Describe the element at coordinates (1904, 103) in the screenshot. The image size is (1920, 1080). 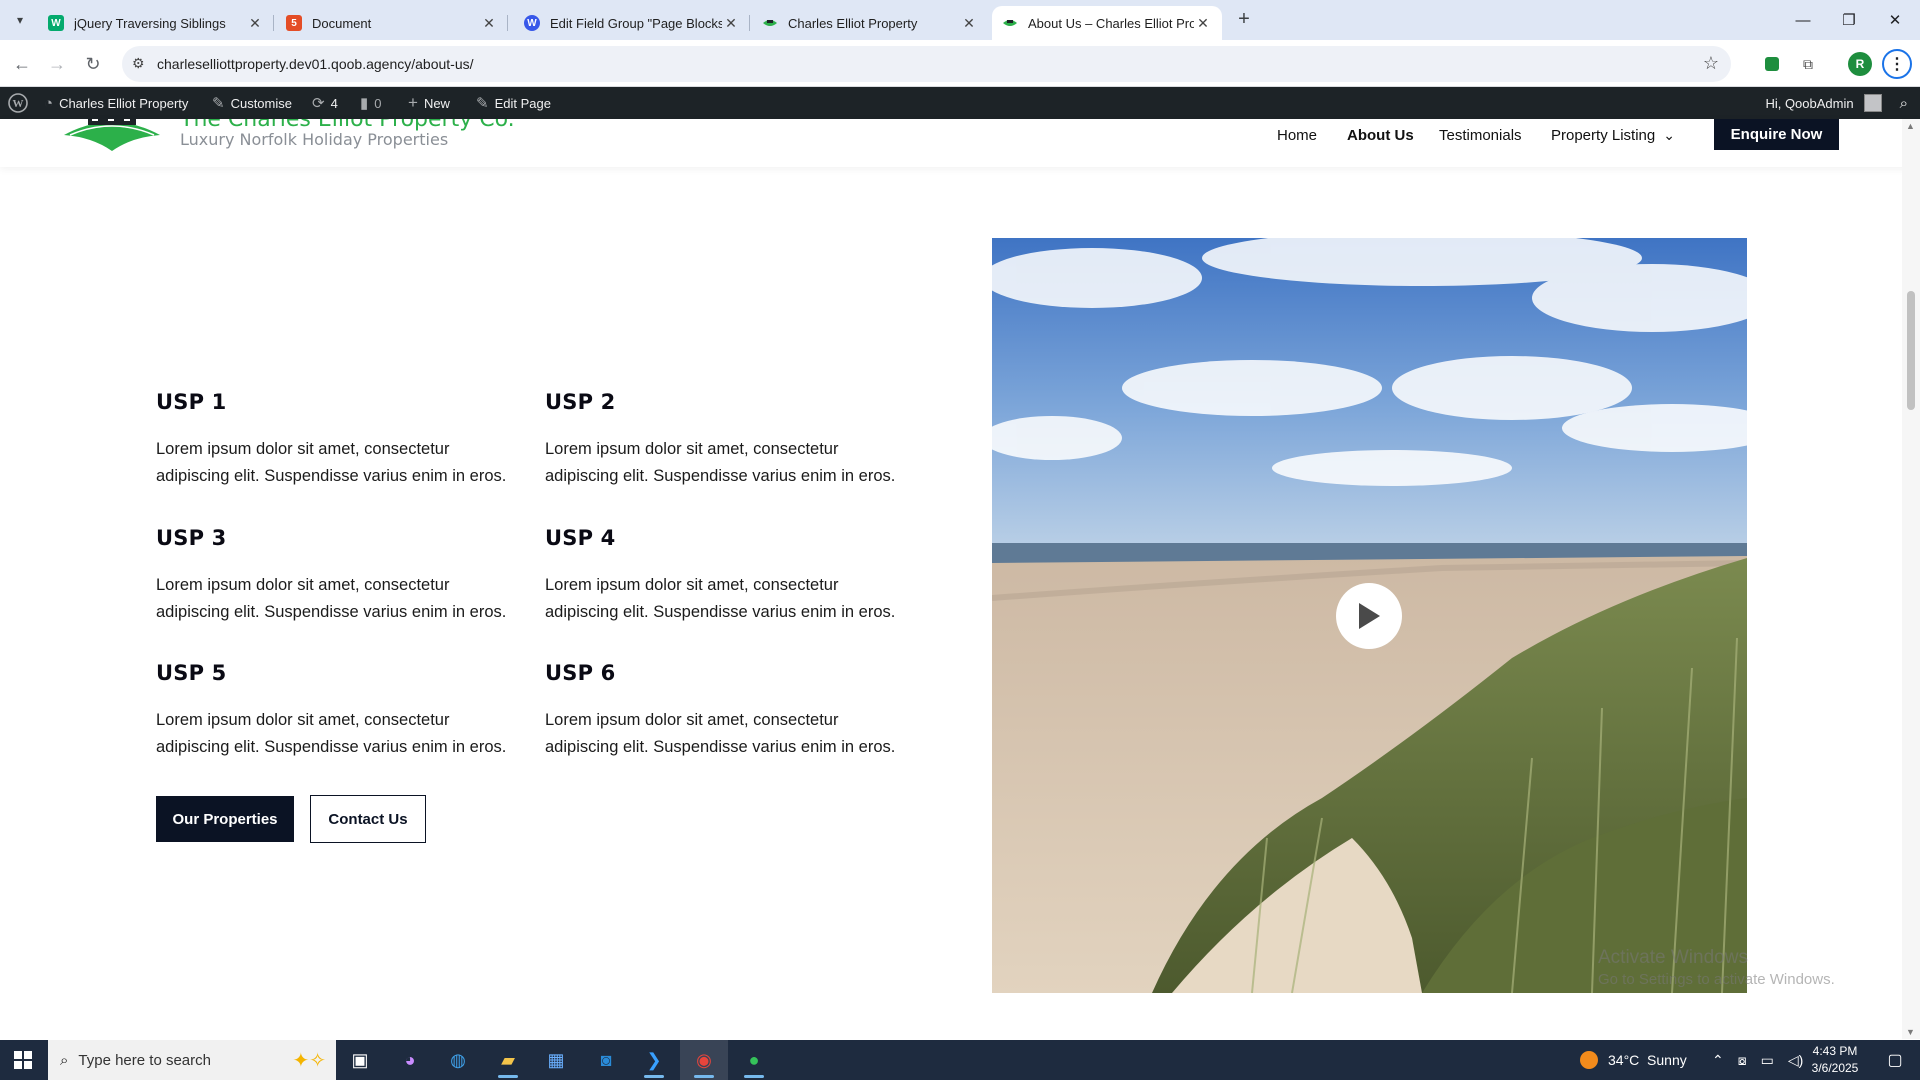
I see `admin-search-icon: ⌕` at that location.